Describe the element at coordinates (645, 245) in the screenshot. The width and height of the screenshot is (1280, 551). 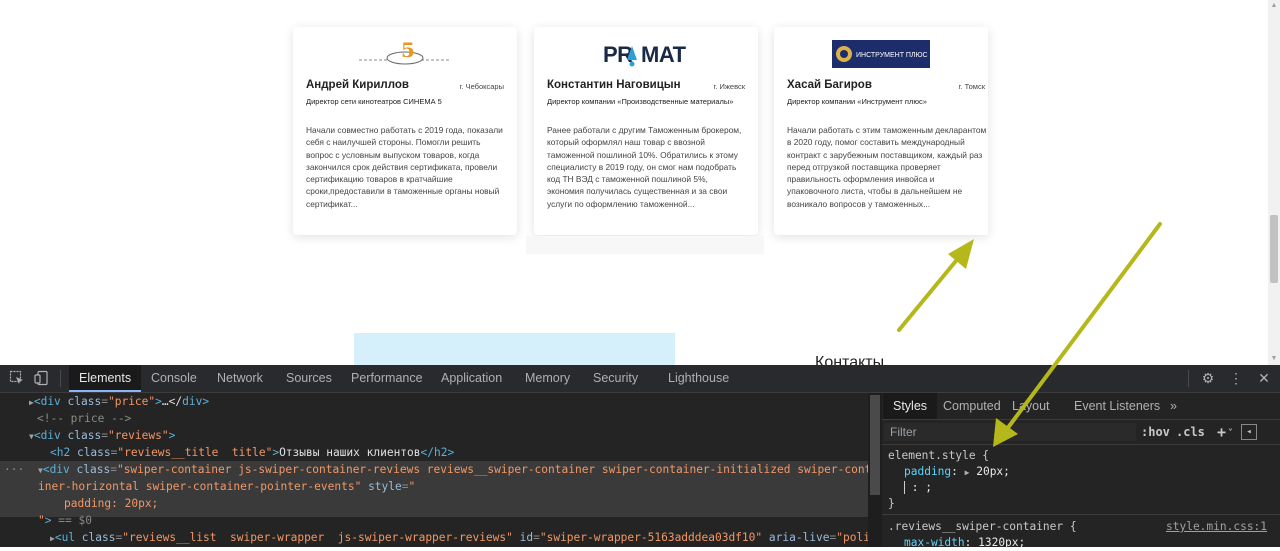
I see `card-shadow-strip` at that location.